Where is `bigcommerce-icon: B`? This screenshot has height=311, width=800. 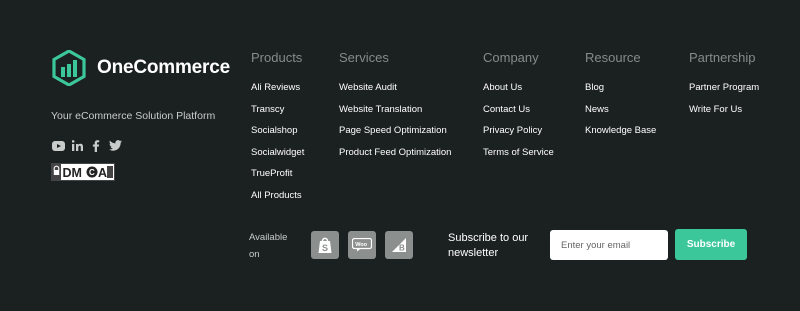 bigcommerce-icon: B is located at coordinates (399, 245).